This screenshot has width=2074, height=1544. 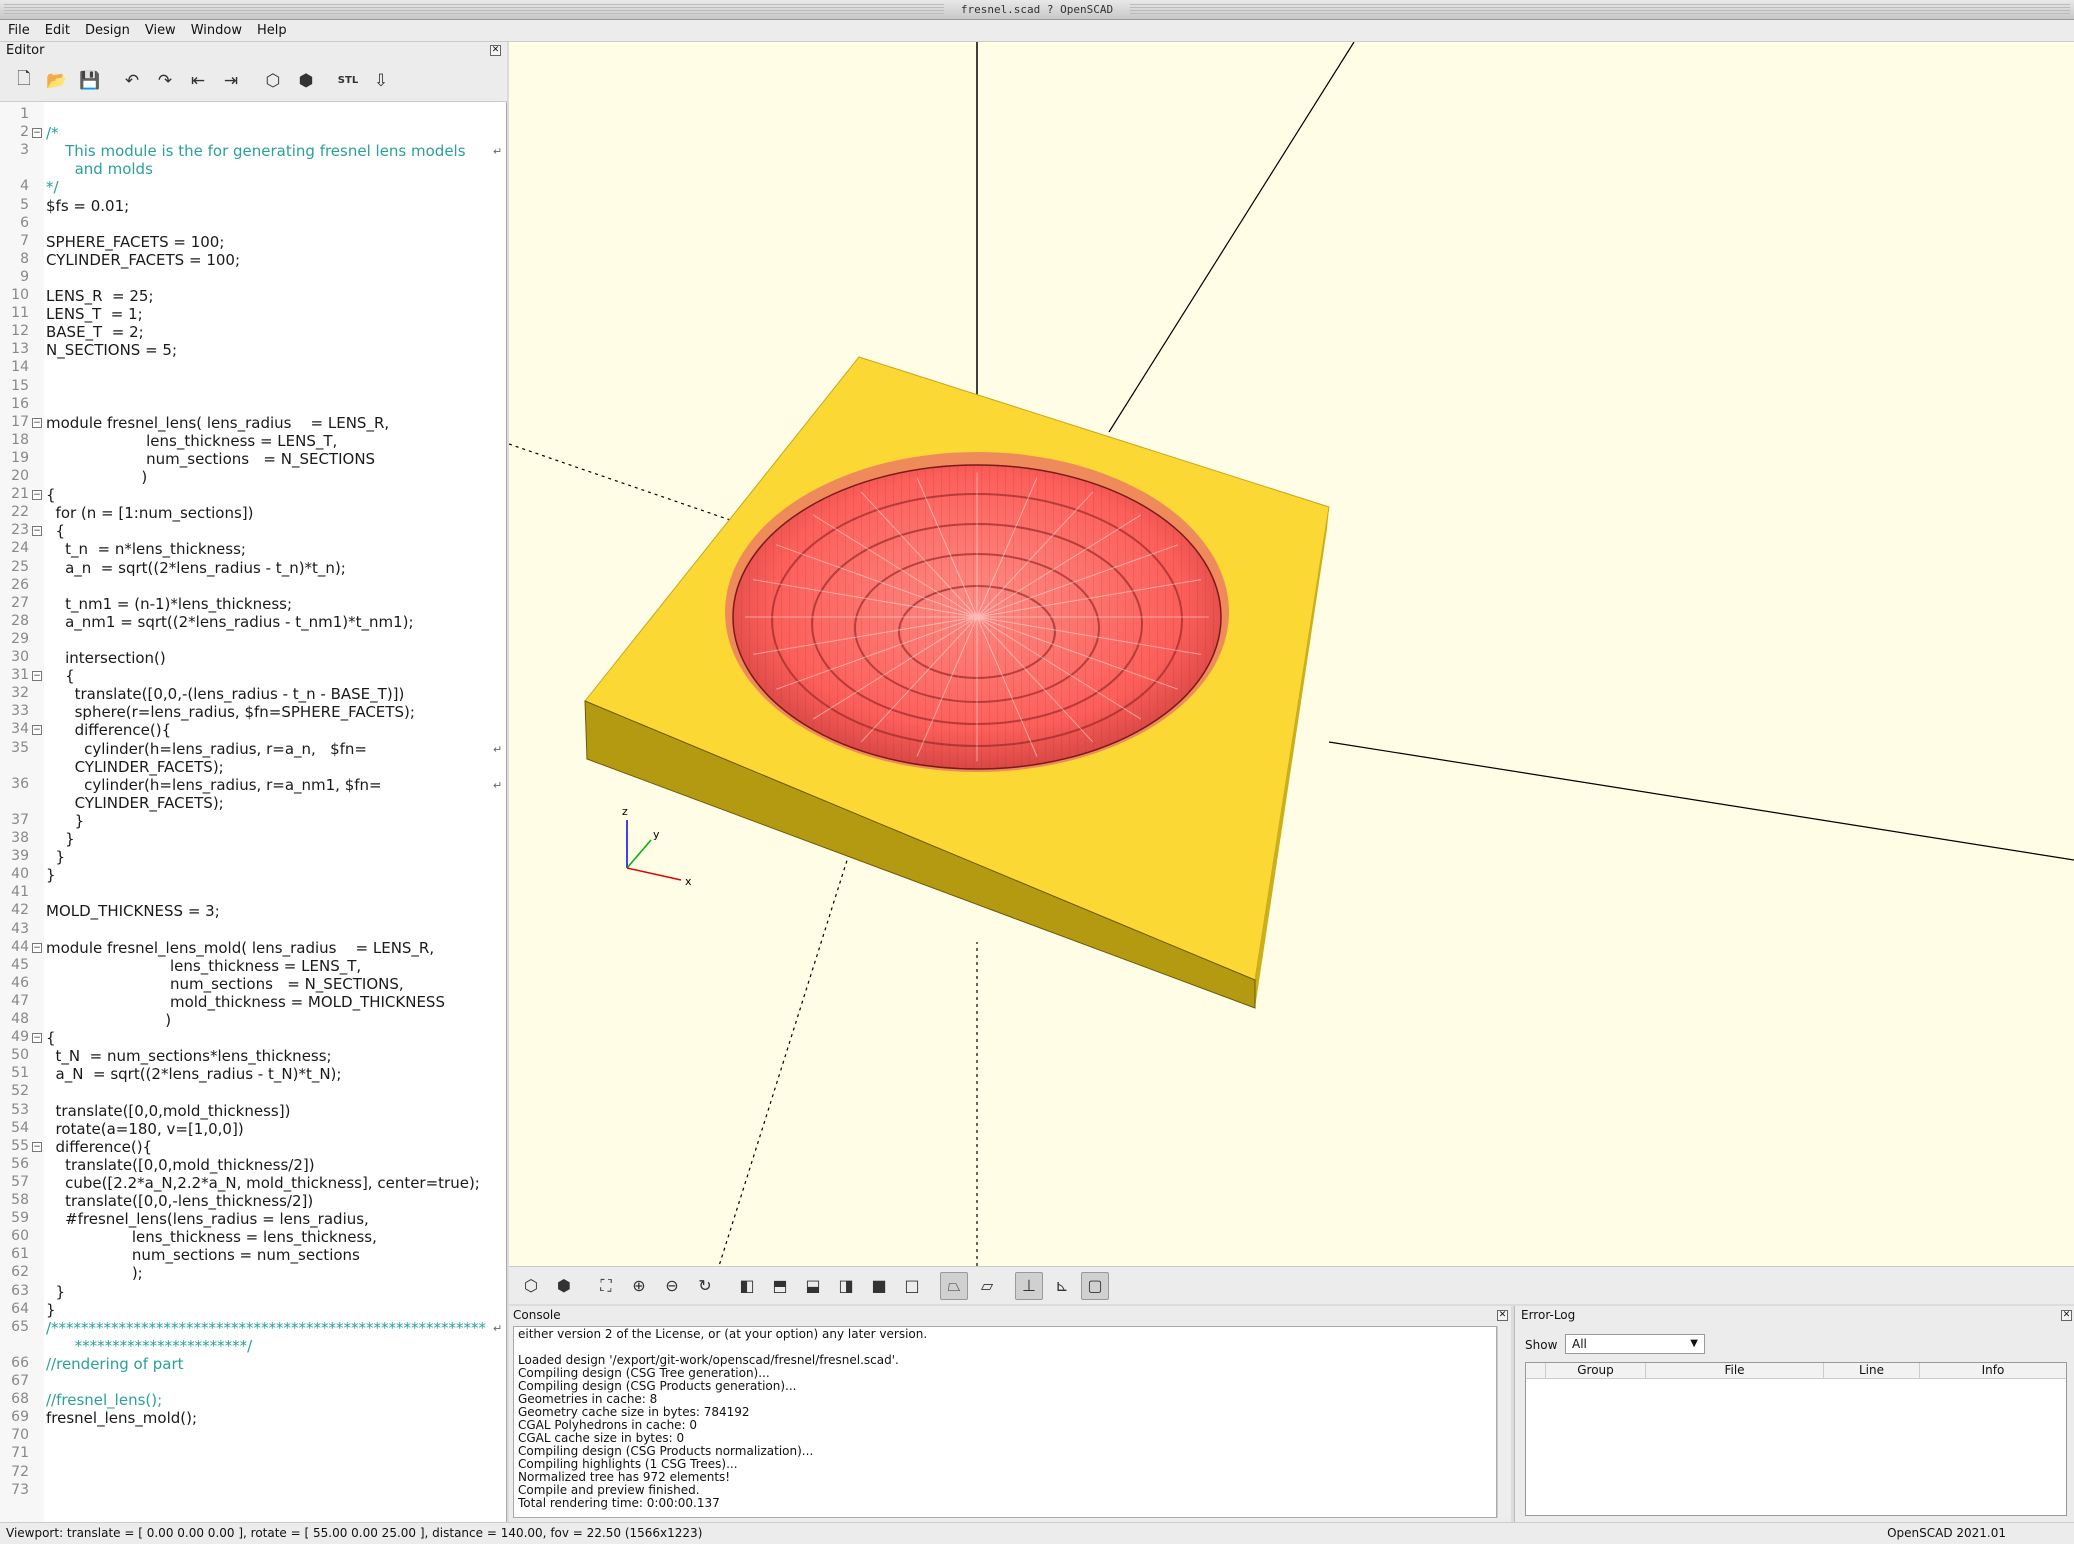 I want to click on indent-icon: ⇥, so click(x=231, y=81).